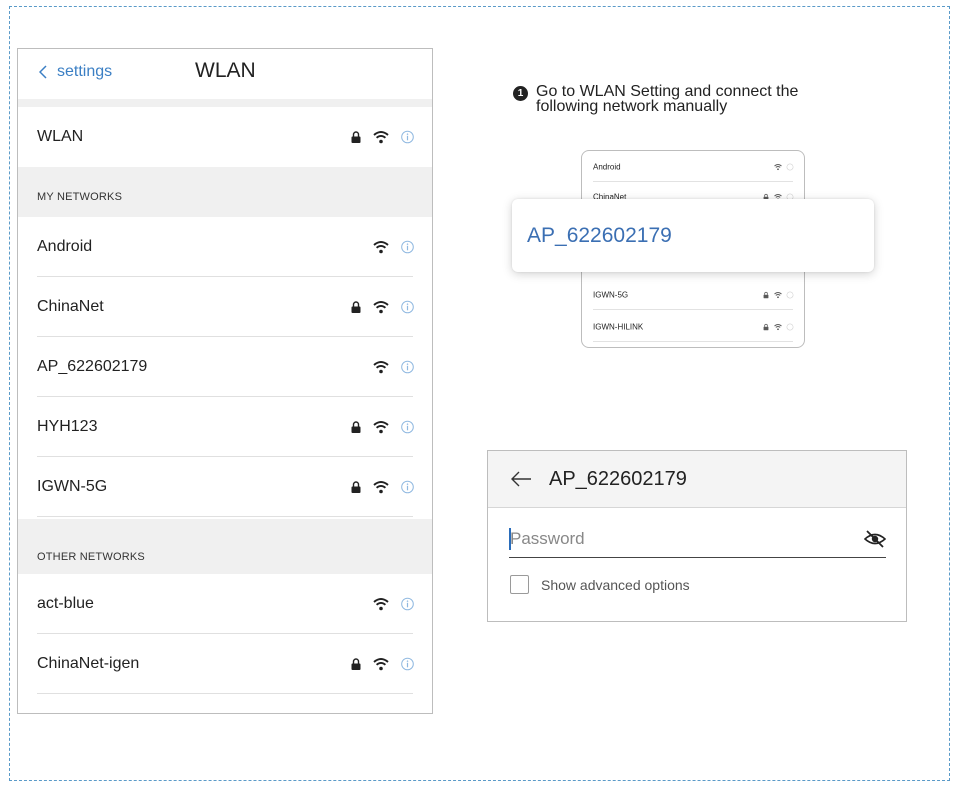  I want to click on wlan-row-label: WLAN, so click(60, 137).